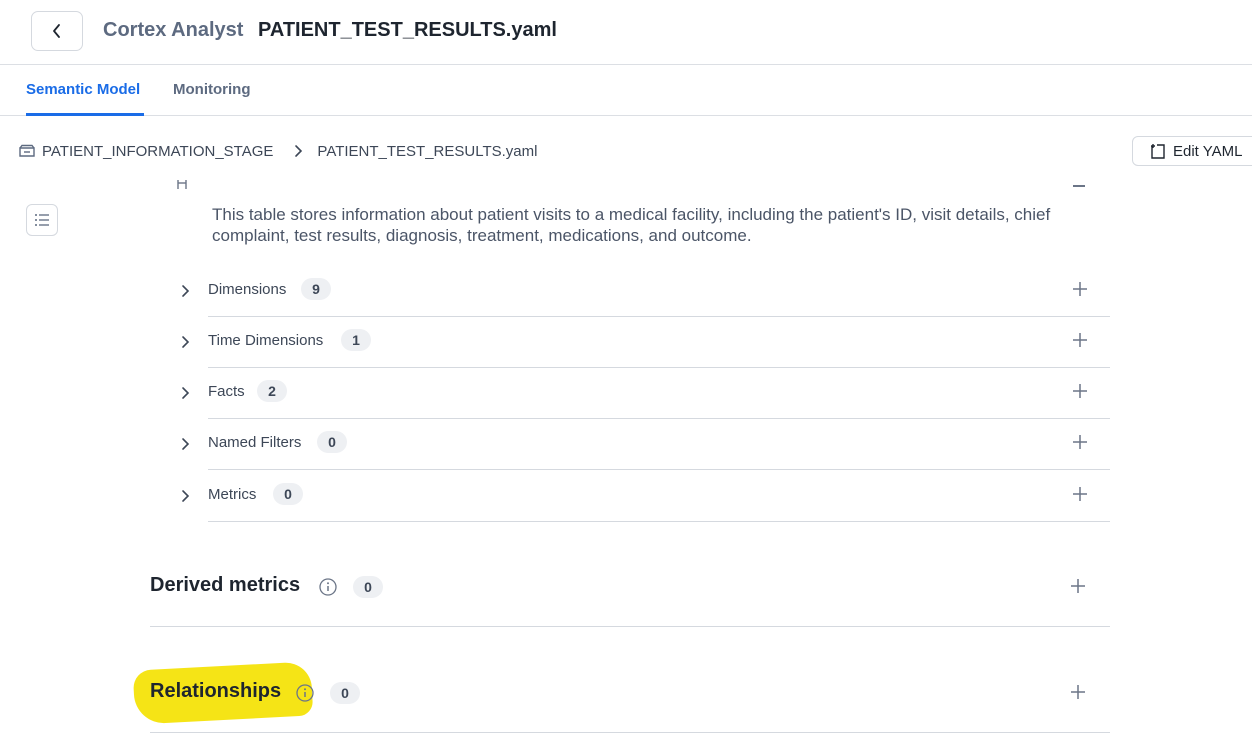 The height and width of the screenshot is (747, 1252). Describe the element at coordinates (83, 89) in the screenshot. I see `tab-semantic-model: Semantic Model` at that location.